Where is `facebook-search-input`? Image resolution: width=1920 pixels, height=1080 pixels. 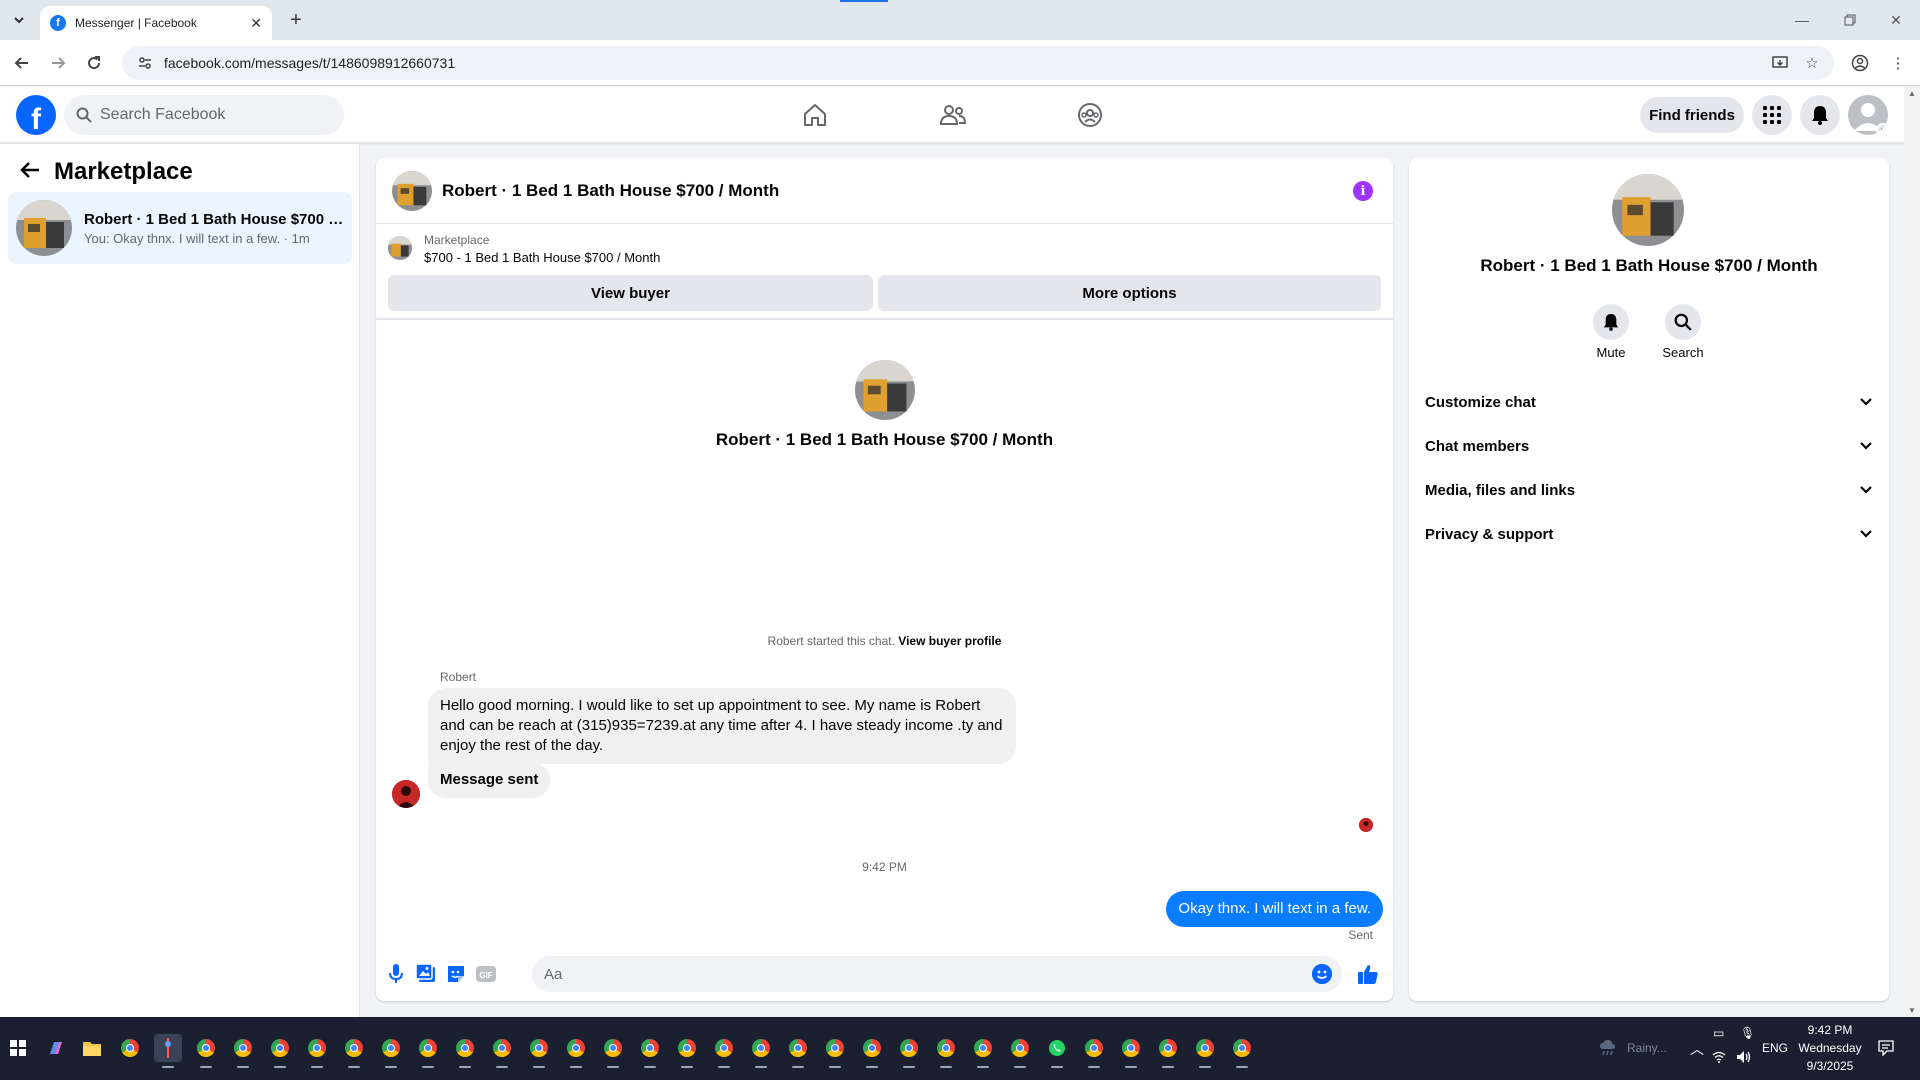 facebook-search-input is located at coordinates (210, 115).